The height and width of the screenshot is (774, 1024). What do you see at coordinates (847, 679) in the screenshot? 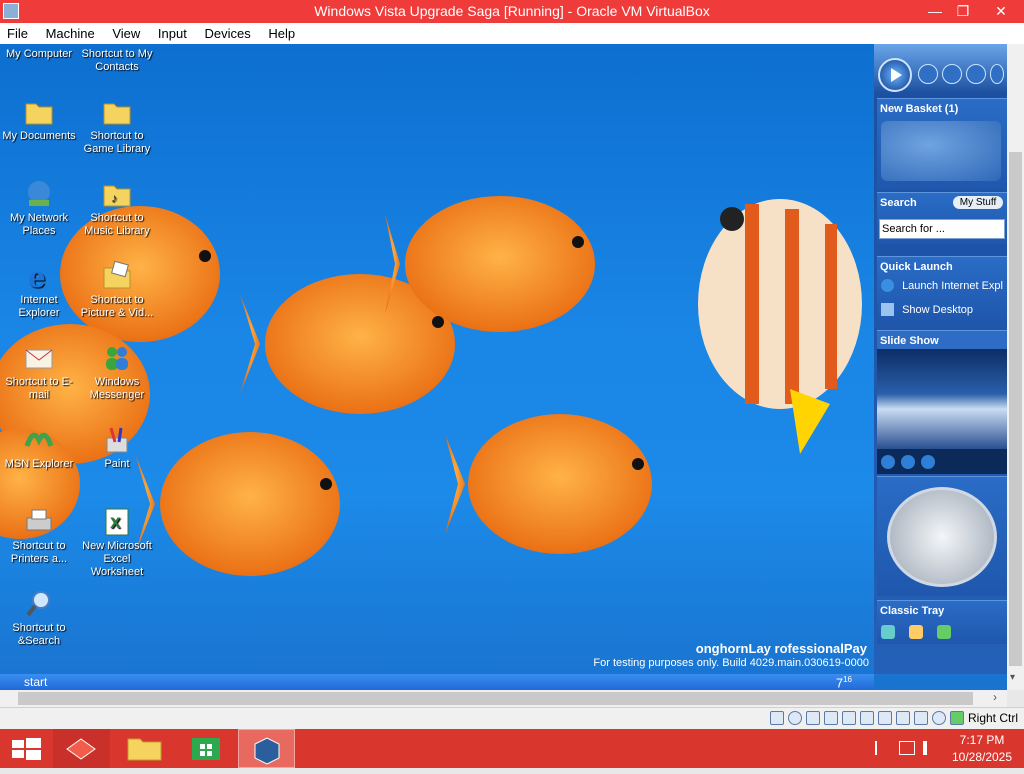
I see `clock-min: 16` at bounding box center [847, 679].